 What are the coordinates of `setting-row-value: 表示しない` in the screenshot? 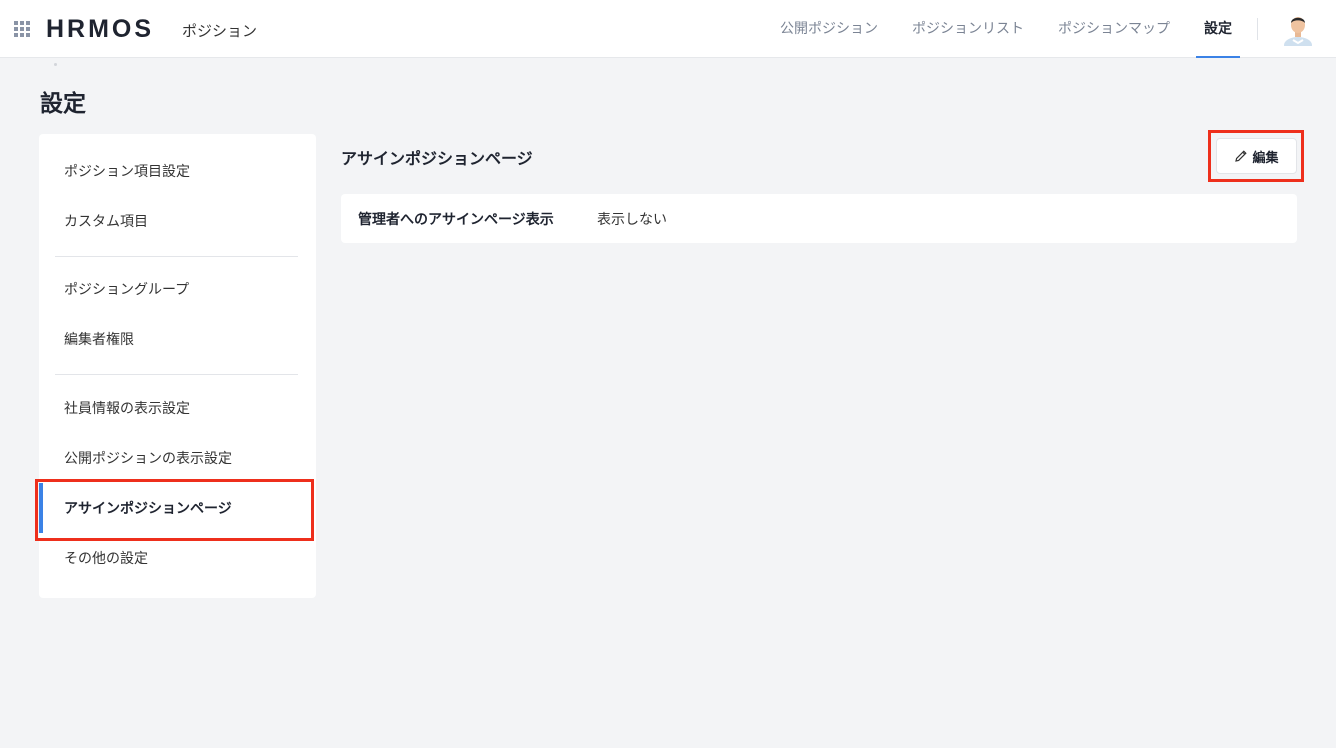 It's located at (632, 220).